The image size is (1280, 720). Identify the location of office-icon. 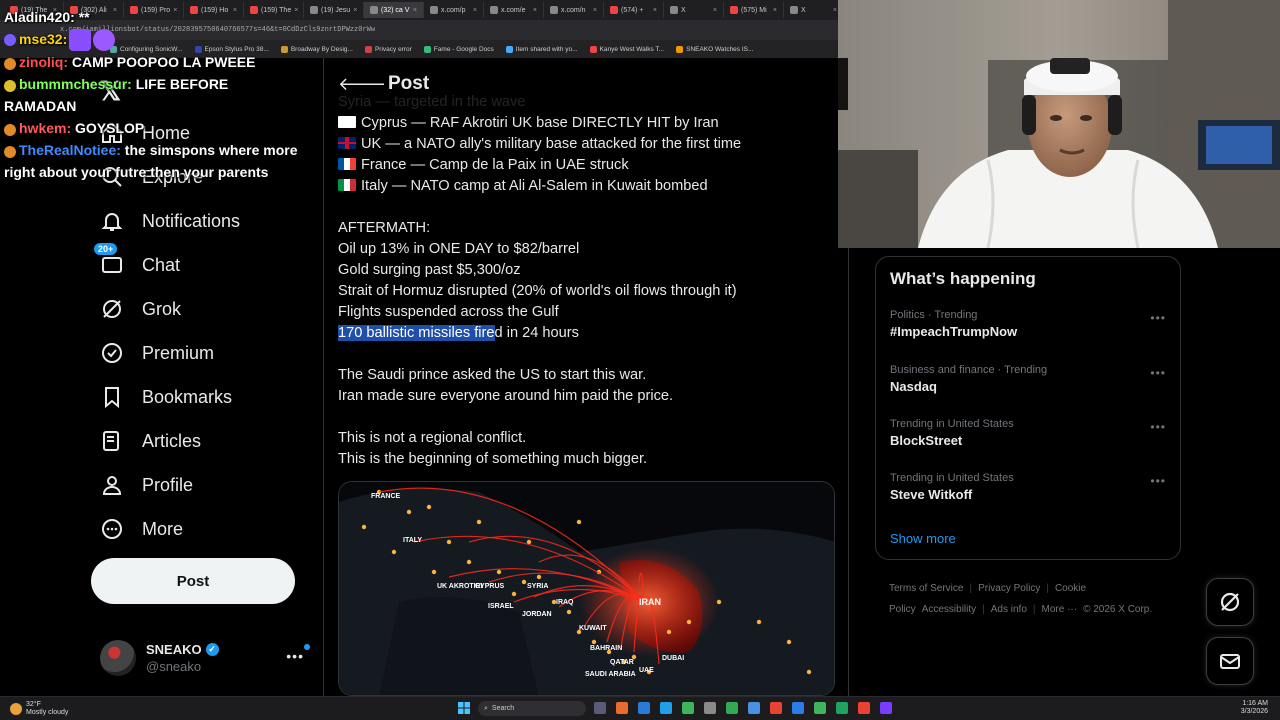
(754, 708).